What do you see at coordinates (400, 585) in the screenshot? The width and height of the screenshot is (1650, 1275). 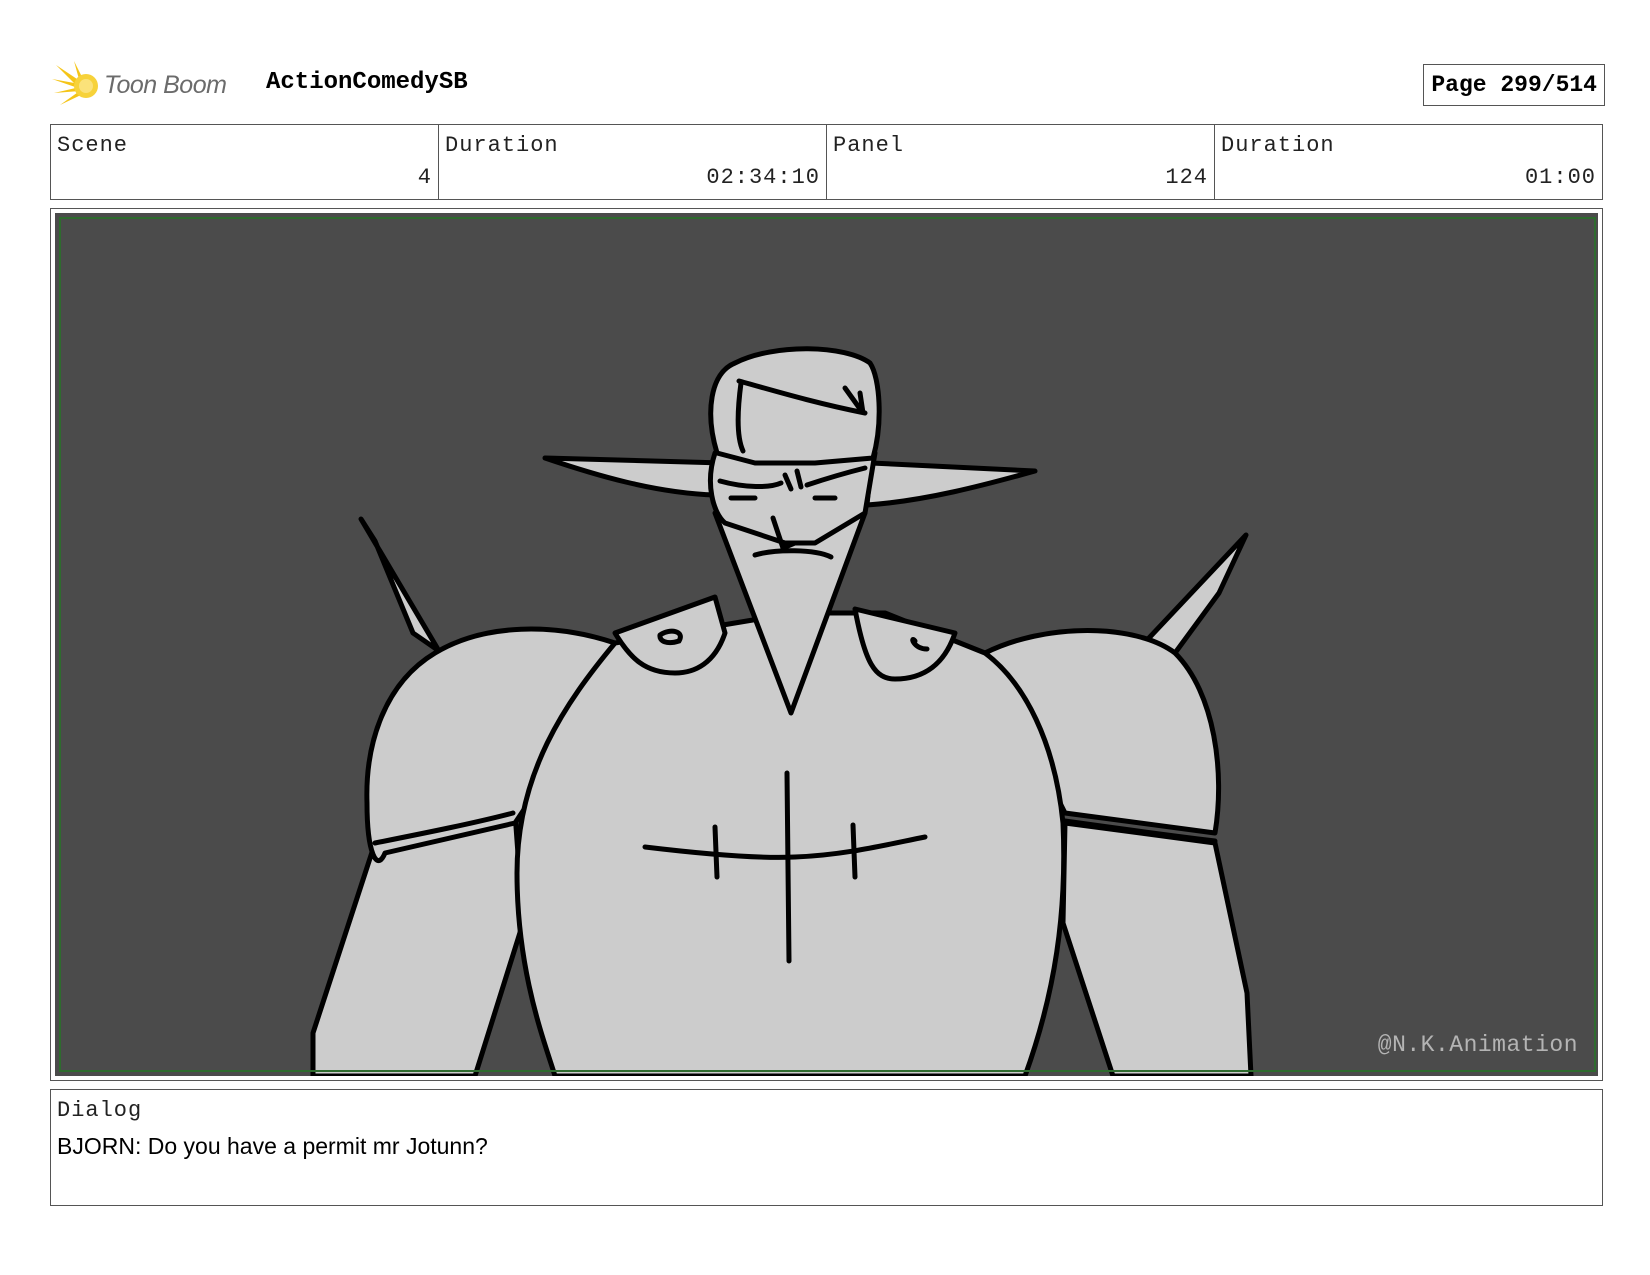 I see `left-shoulder-spike` at bounding box center [400, 585].